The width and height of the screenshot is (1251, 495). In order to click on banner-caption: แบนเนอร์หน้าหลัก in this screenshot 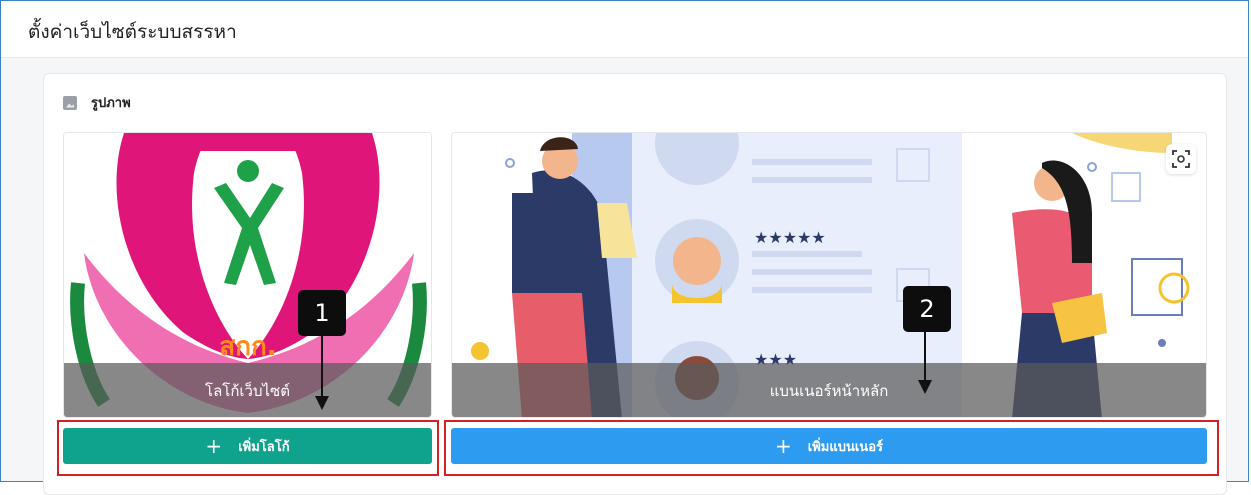, I will do `click(829, 390)`.